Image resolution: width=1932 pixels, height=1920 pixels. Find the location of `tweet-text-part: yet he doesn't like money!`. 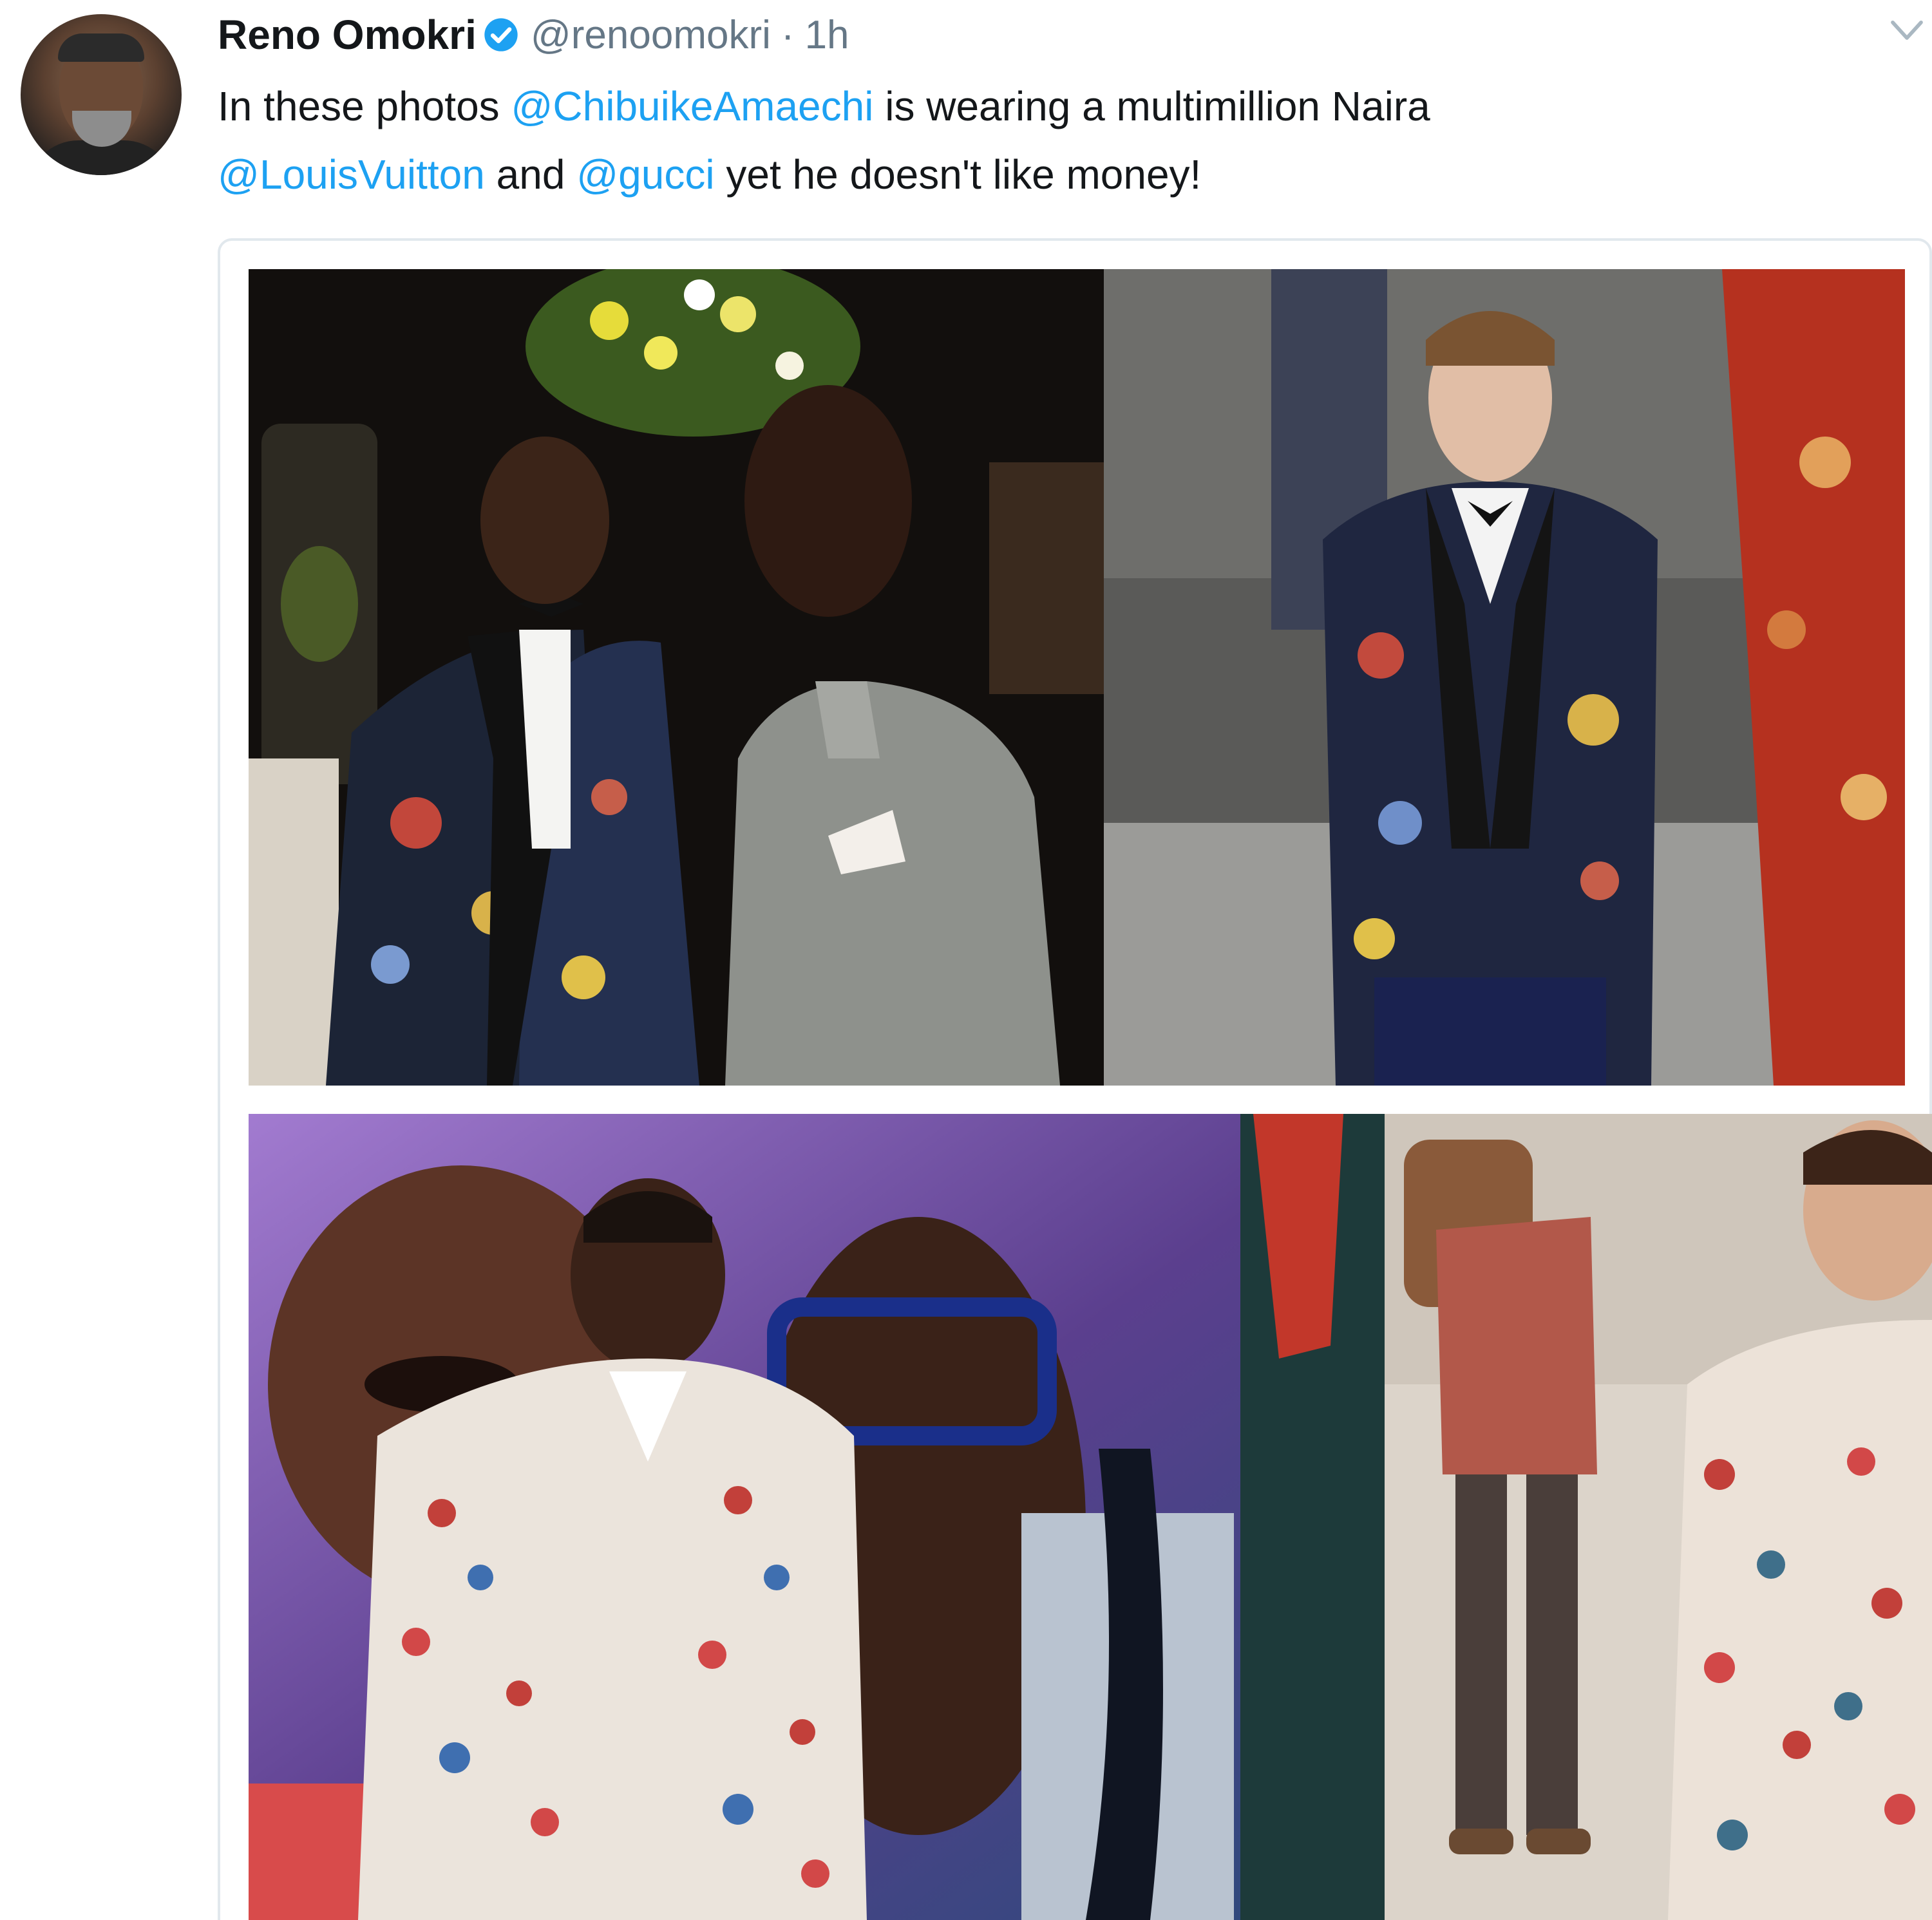

tweet-text-part: yet he doesn't like money! is located at coordinates (958, 174).